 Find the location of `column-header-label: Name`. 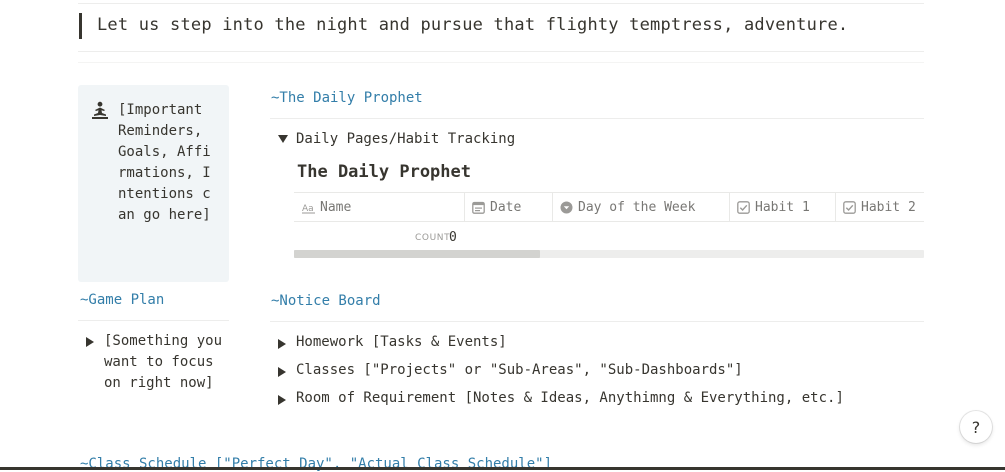

column-header-label: Name is located at coordinates (336, 207).